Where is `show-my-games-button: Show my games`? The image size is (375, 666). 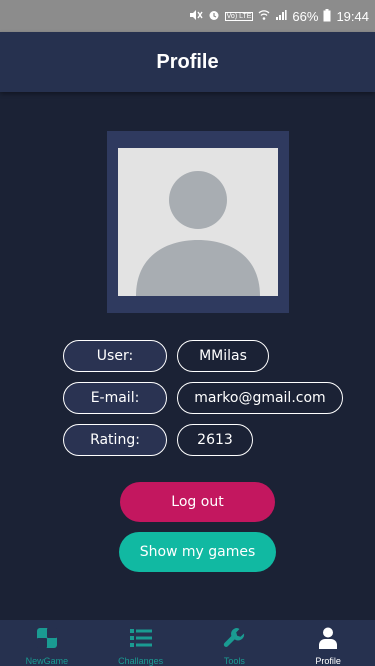
show-my-games-button: Show my games is located at coordinates (197, 552).